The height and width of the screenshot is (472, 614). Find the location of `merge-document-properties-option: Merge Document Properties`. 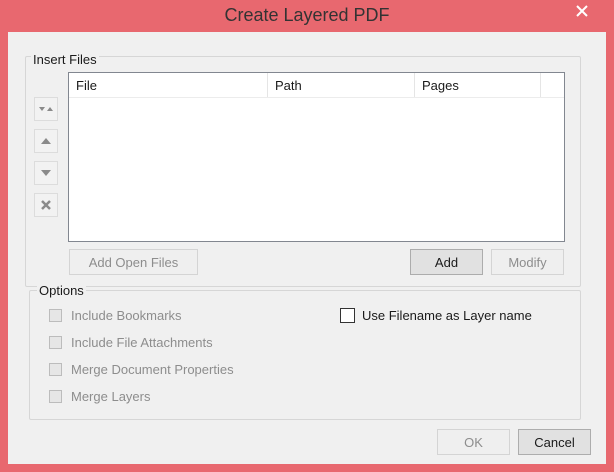

merge-document-properties-option: Merge Document Properties is located at coordinates (141, 369).